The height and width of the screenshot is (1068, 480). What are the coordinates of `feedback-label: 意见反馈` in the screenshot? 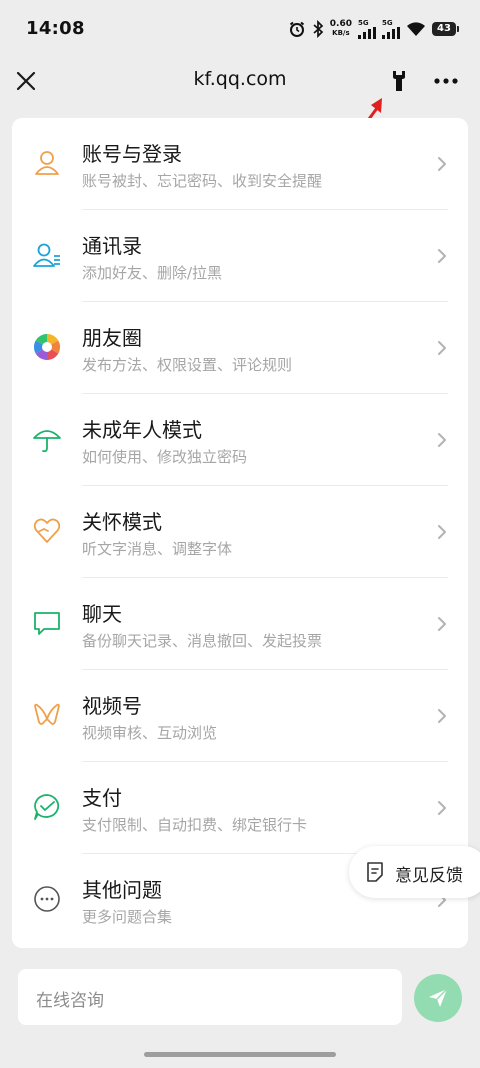 It's located at (429, 876).